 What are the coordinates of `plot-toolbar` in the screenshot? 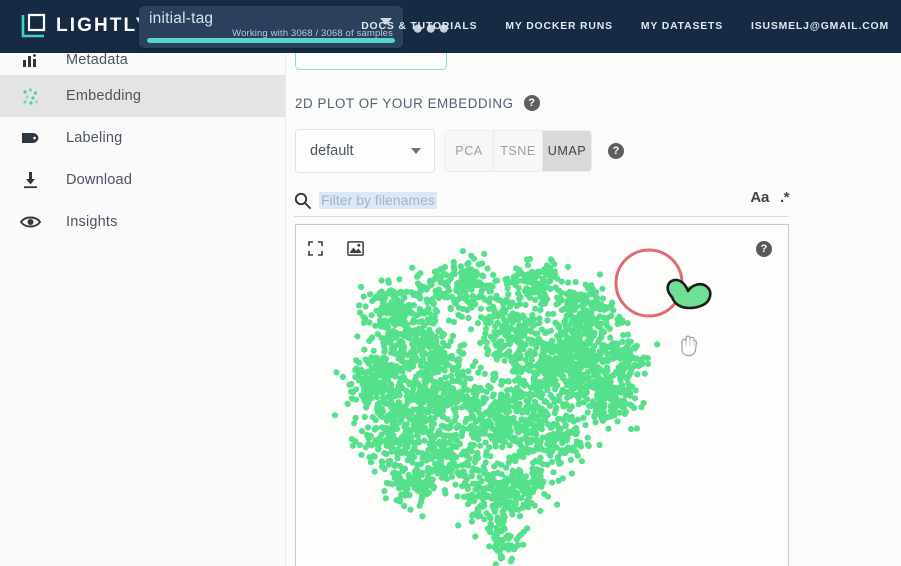 It's located at (336, 251).